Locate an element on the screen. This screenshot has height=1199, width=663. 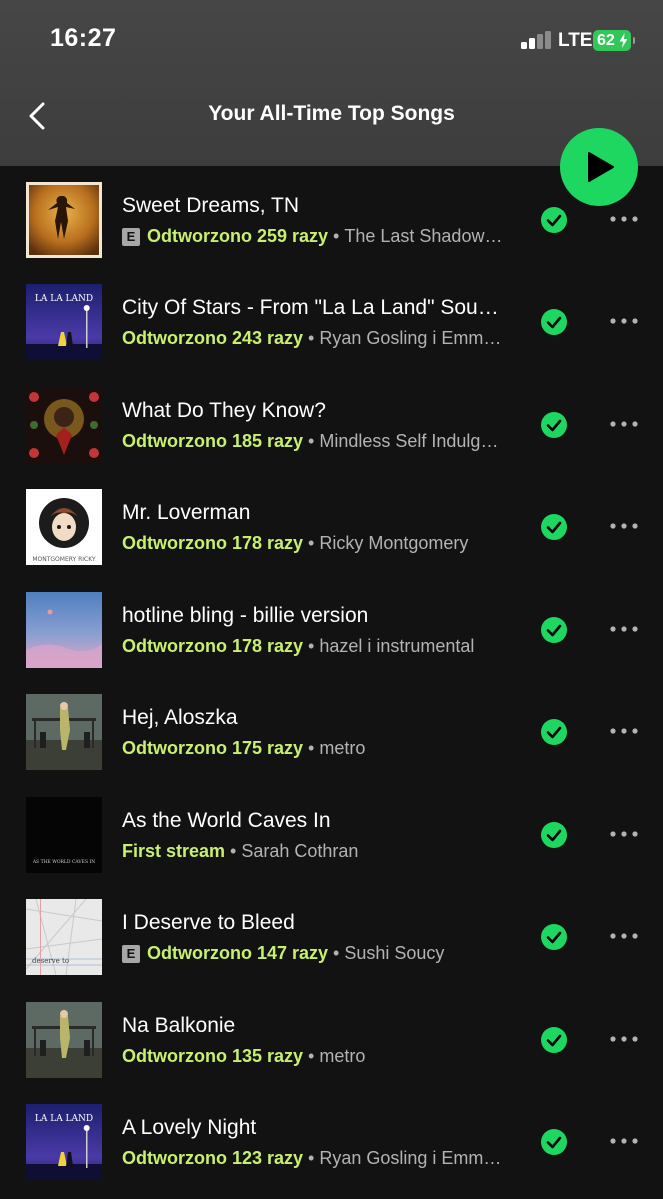
play-count: First stream is located at coordinates (174, 851).